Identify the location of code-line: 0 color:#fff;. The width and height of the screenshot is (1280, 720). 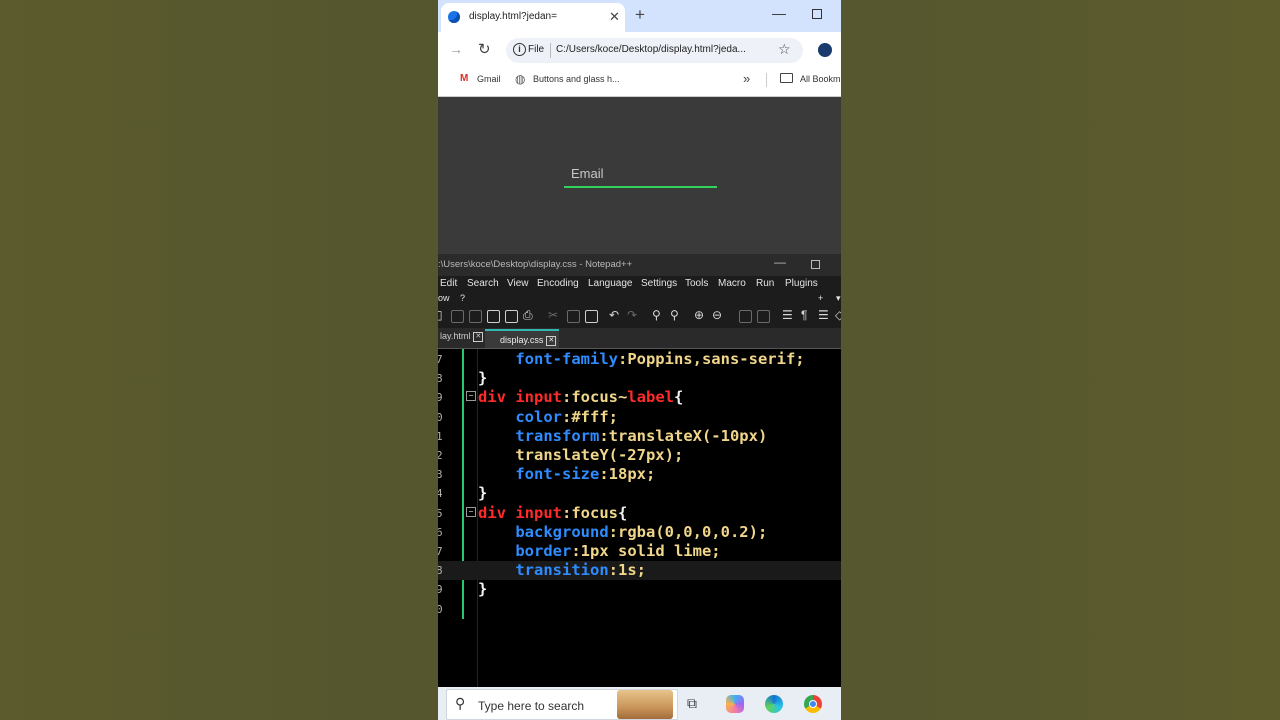
(639, 417).